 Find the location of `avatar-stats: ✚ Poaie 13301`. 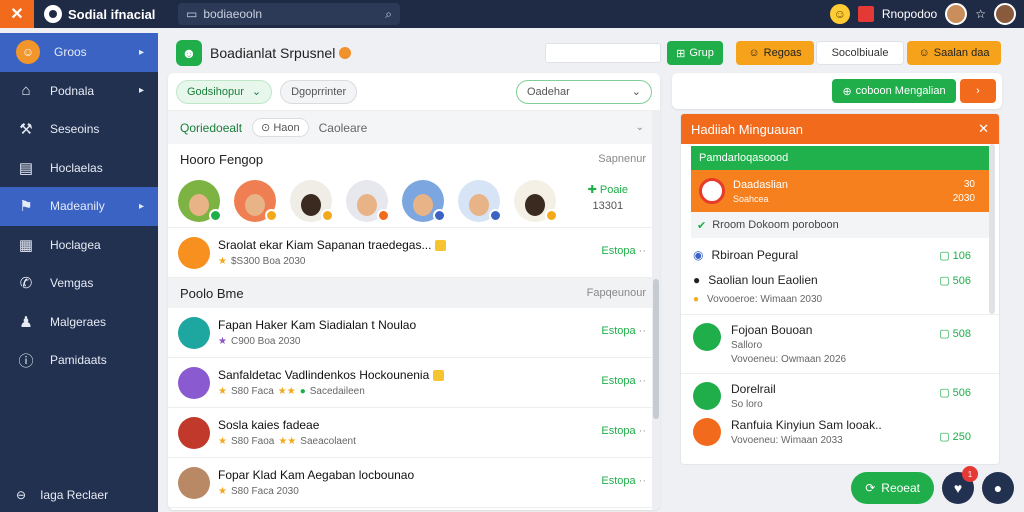

avatar-stats: ✚ Poaie 13301 is located at coordinates (607, 198).